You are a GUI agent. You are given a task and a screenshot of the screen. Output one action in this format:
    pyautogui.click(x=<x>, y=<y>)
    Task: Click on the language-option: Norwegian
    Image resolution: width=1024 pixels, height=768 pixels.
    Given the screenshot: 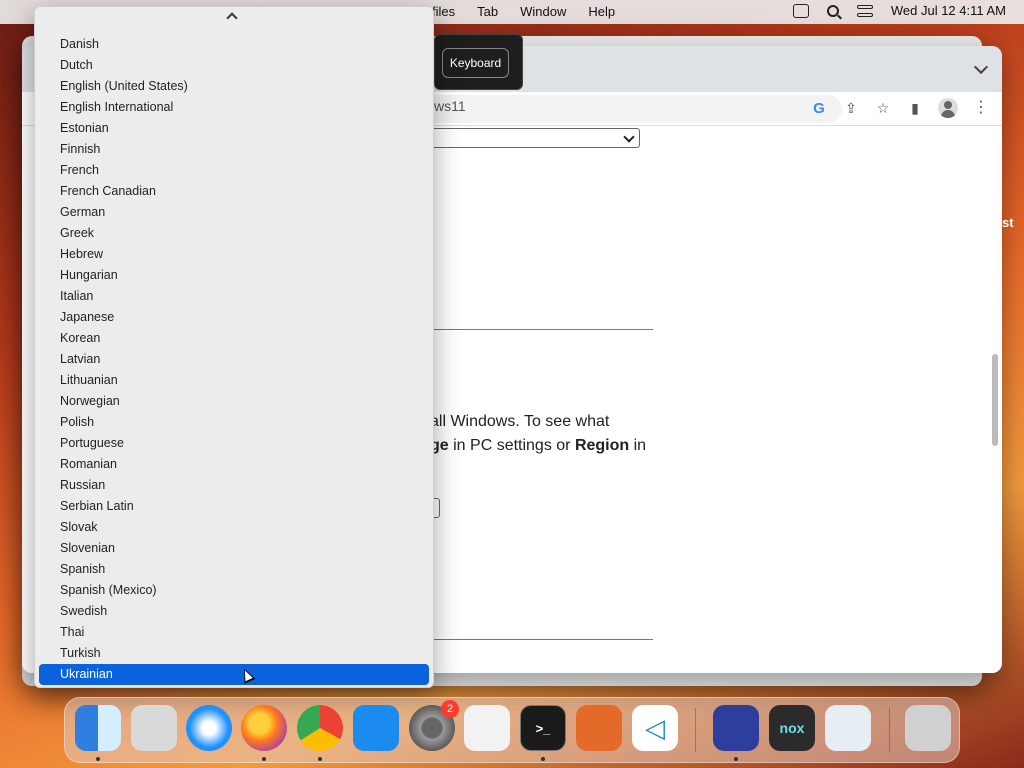 What is the action you would take?
    pyautogui.click(x=234, y=401)
    